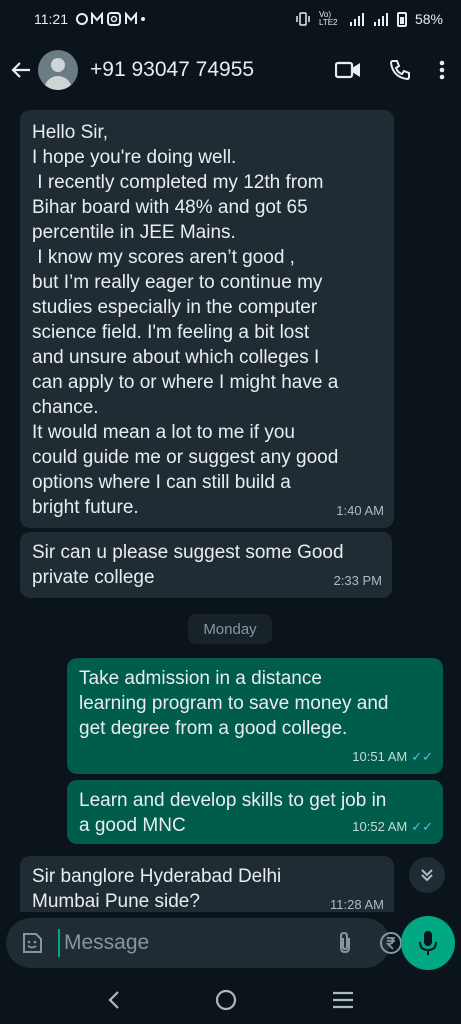 Image resolution: width=461 pixels, height=1024 pixels. I want to click on emoji-sticker-icon, so click(32, 943).